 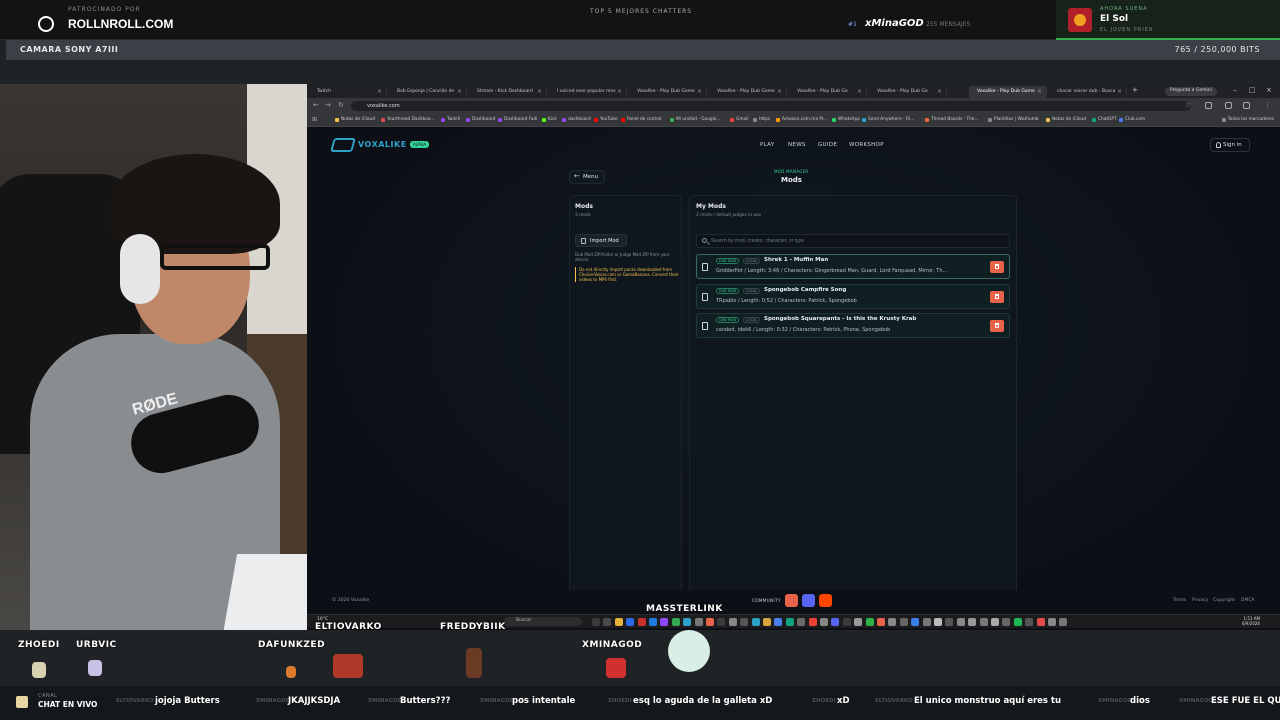 I want to click on close-window-icon: ×, so click(x=1269, y=90).